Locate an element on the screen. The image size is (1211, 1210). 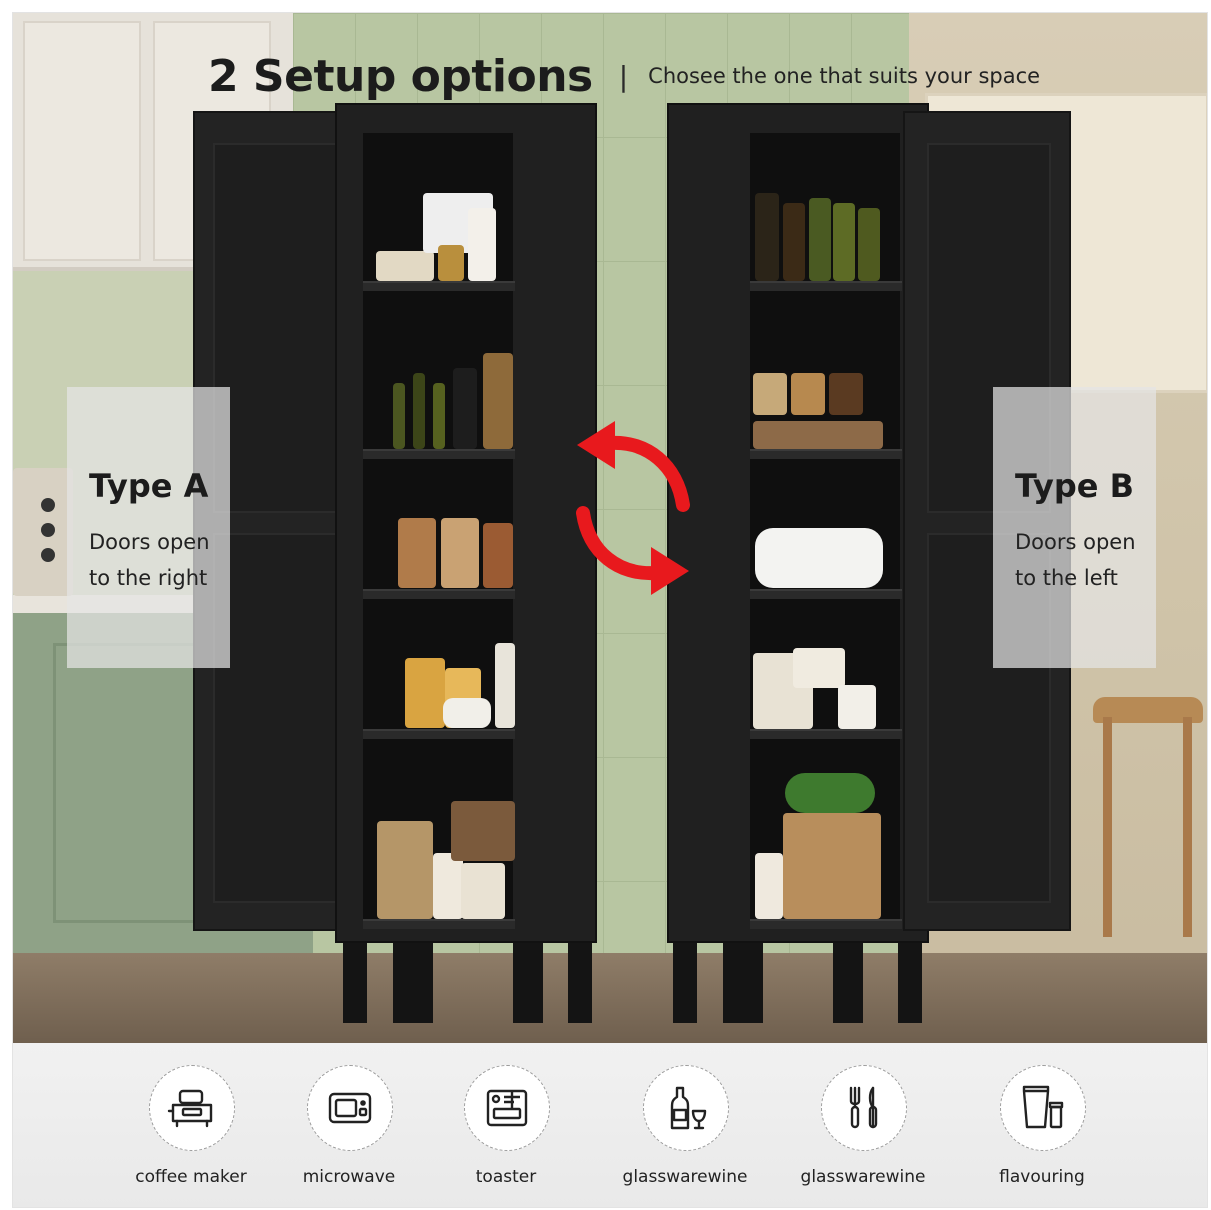
type-b-card: Type B Doors open to the left is located at coordinates (1074, 527).